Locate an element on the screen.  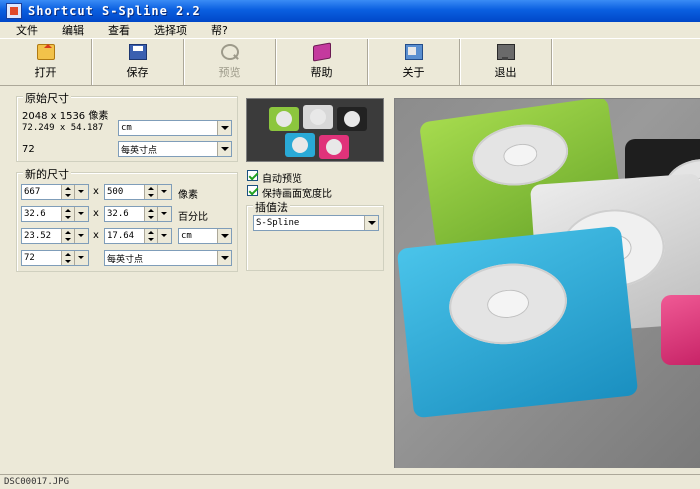
save-button: 保存 is located at coordinates (138, 62).